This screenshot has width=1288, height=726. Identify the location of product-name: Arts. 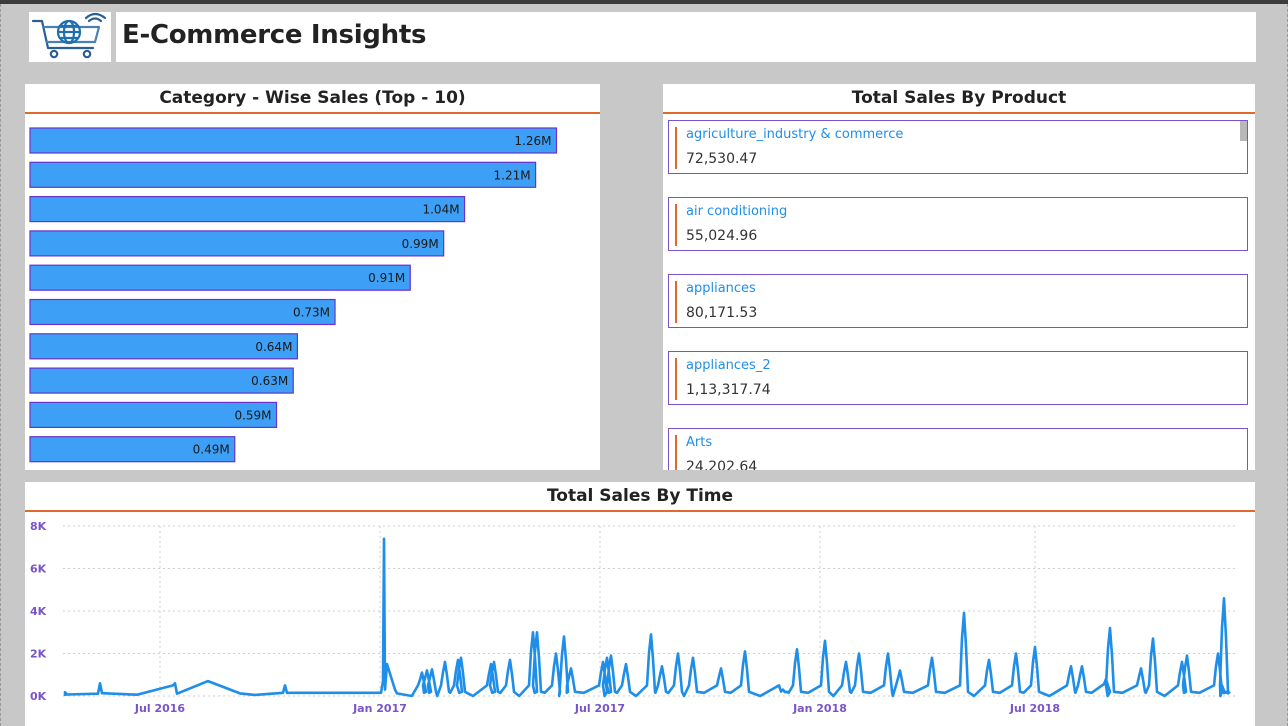
(699, 442).